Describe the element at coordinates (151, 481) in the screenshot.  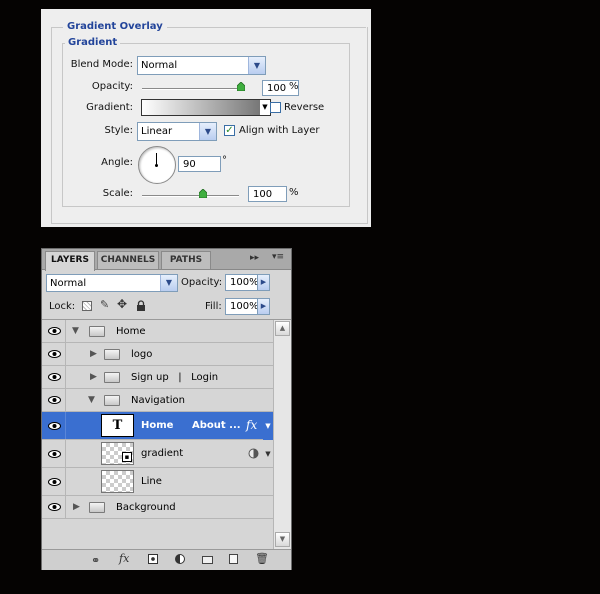
I see `layer-name: Line` at that location.